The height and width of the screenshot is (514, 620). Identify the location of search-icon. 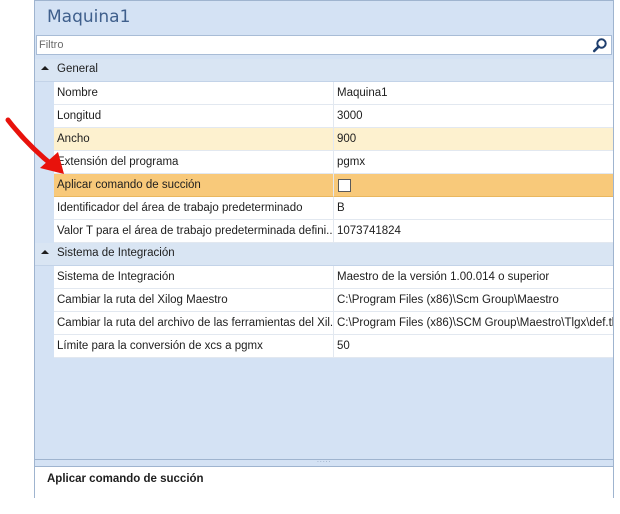
(600, 45).